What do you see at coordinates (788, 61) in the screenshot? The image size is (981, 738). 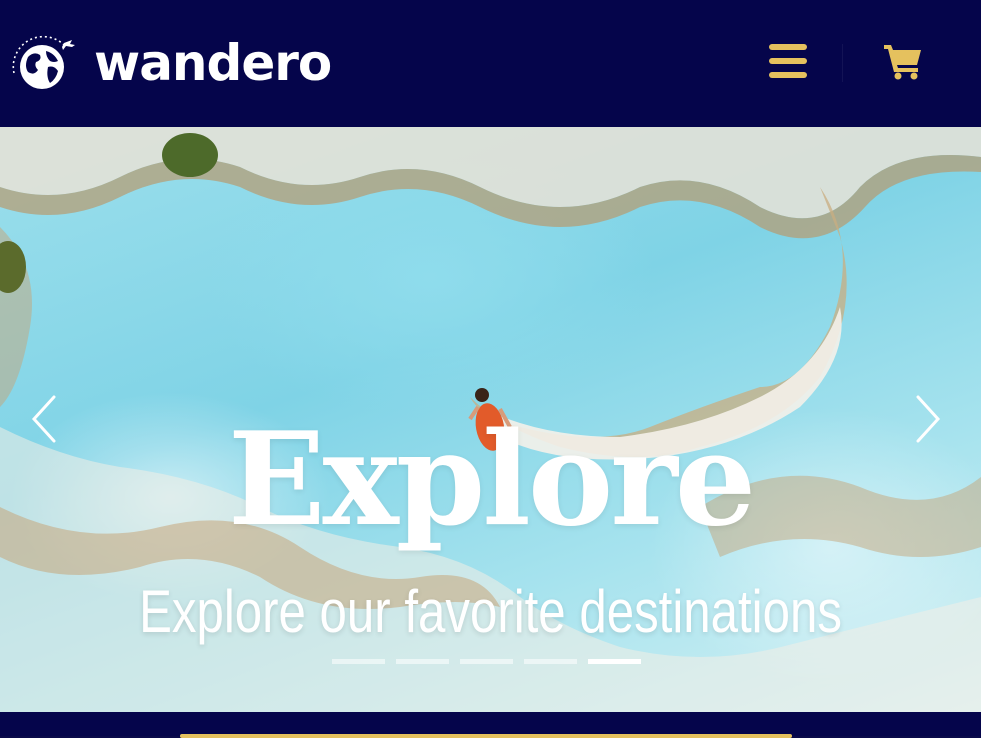 I see `menu-button` at bounding box center [788, 61].